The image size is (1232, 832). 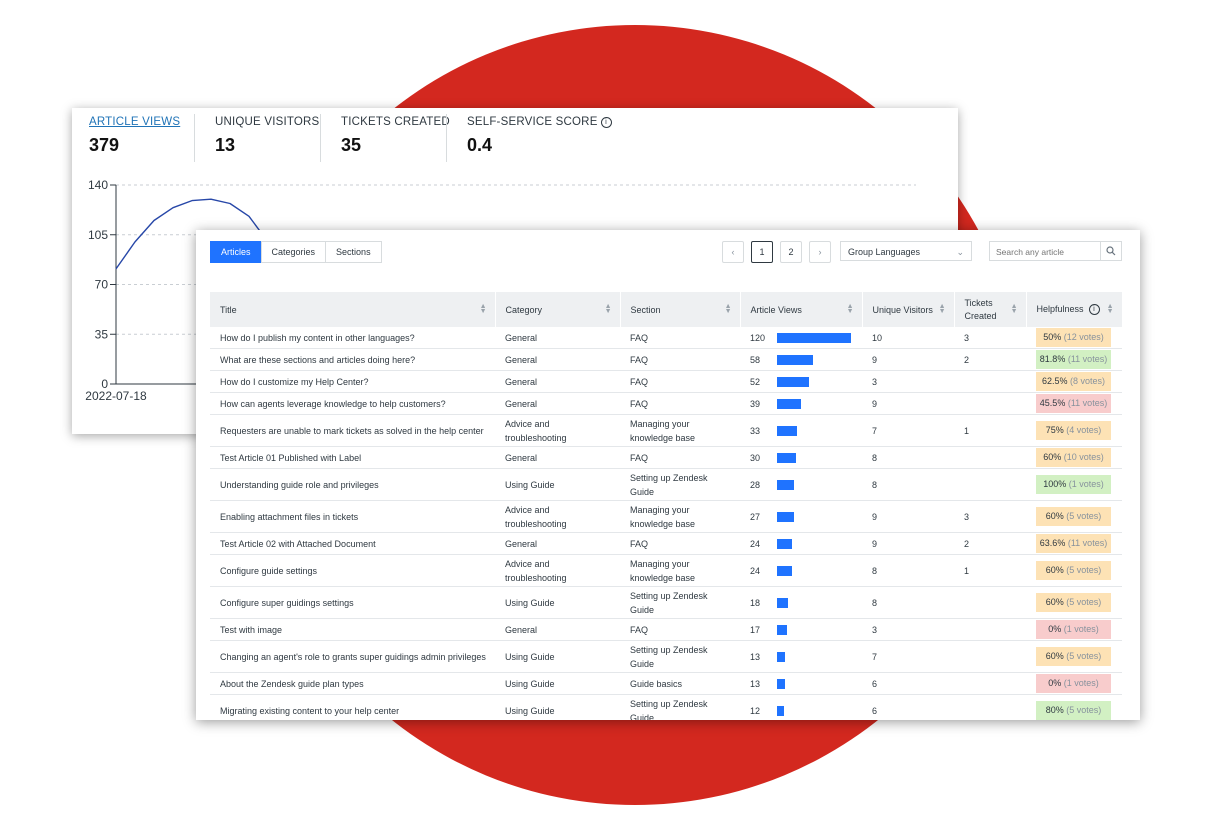 I want to click on cell-article-views: 28, so click(x=801, y=484).